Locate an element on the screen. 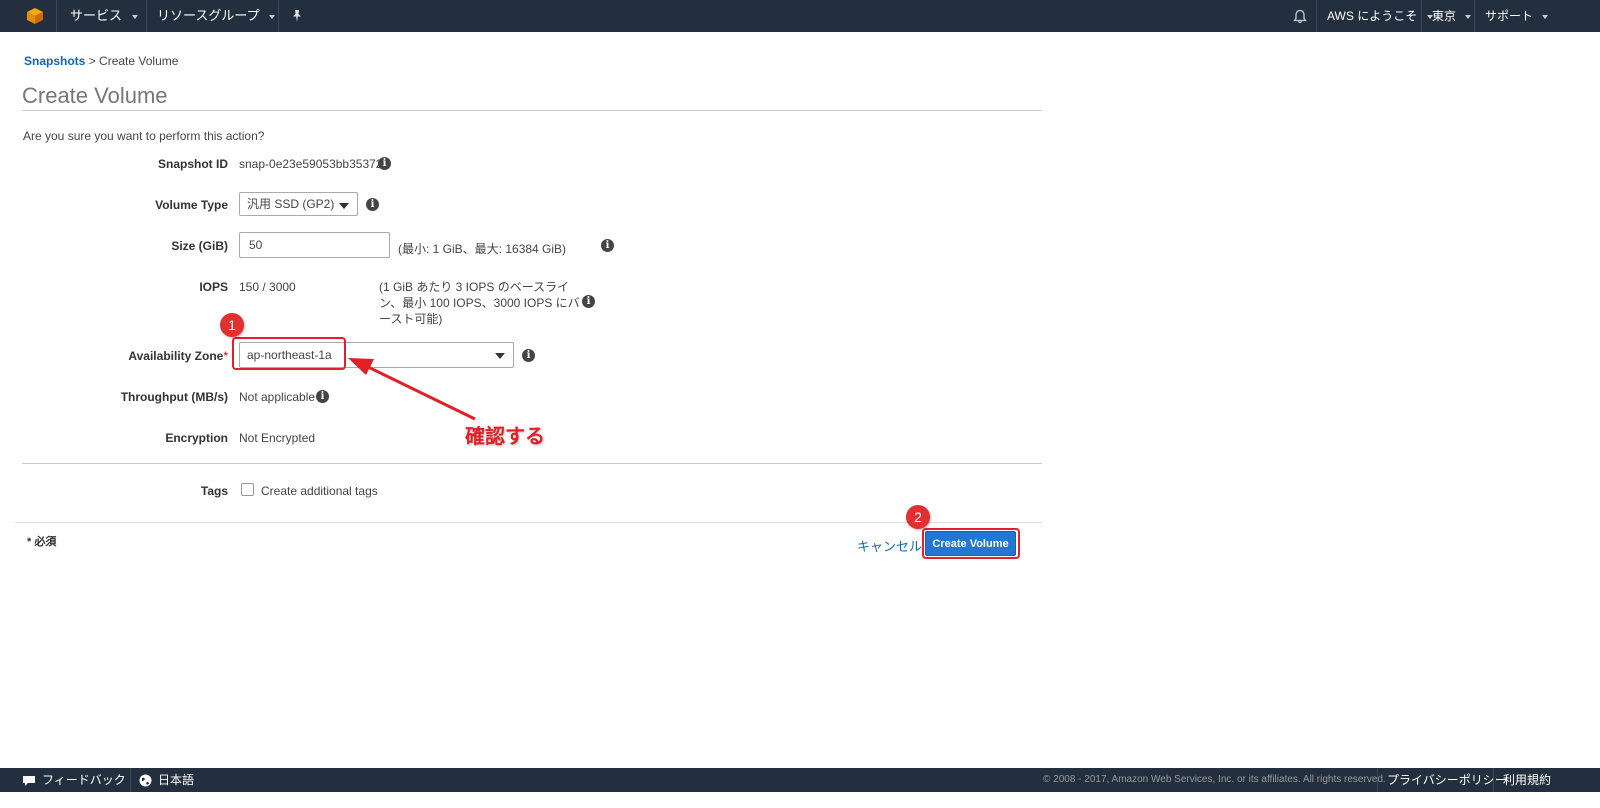 This screenshot has height=808, width=1600. tags-label: Tags is located at coordinates (214, 491).